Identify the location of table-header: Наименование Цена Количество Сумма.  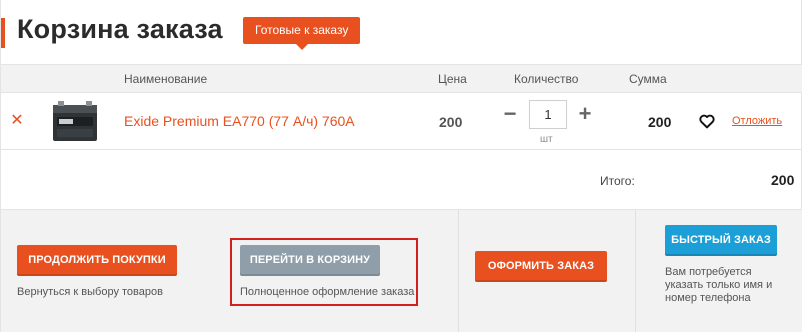
(401, 78).